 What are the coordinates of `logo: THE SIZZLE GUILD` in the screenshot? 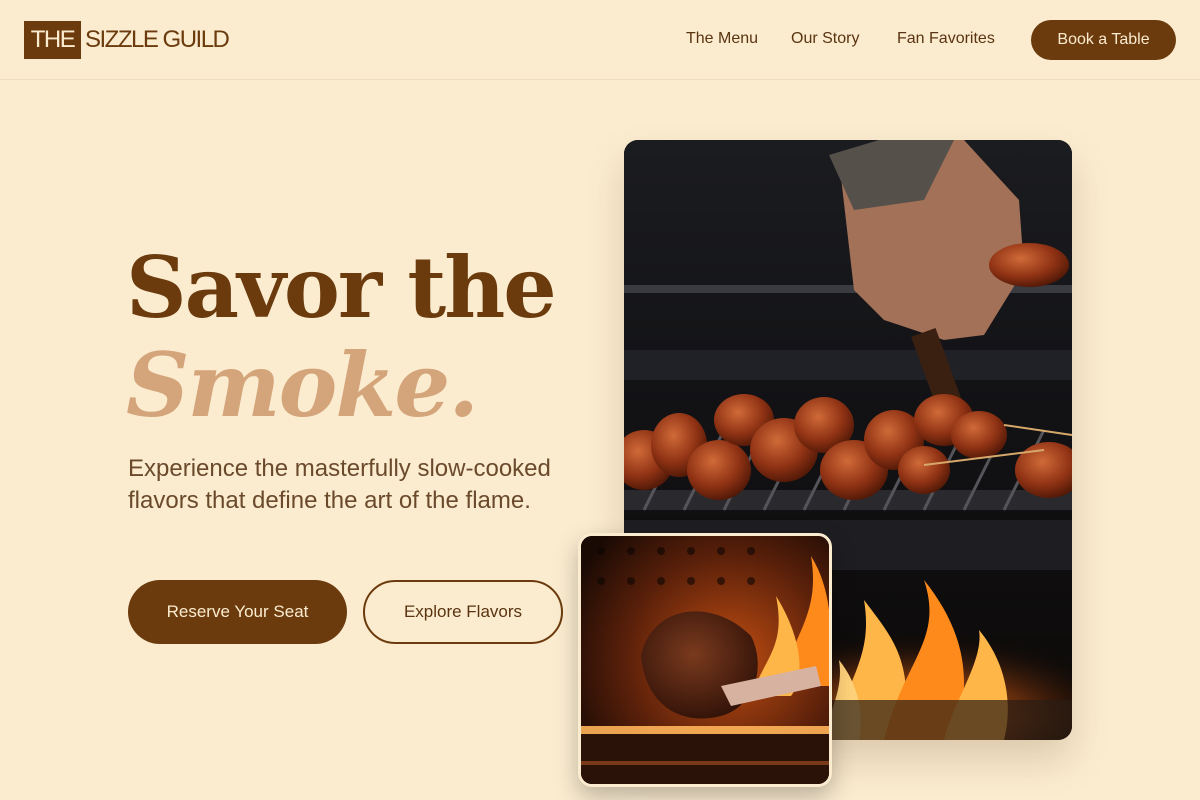 It's located at (127, 40).